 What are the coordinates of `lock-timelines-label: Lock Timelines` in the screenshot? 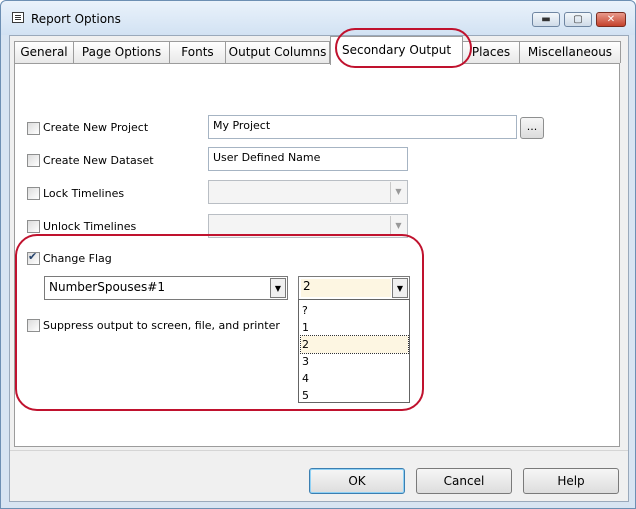 It's located at (84, 193).